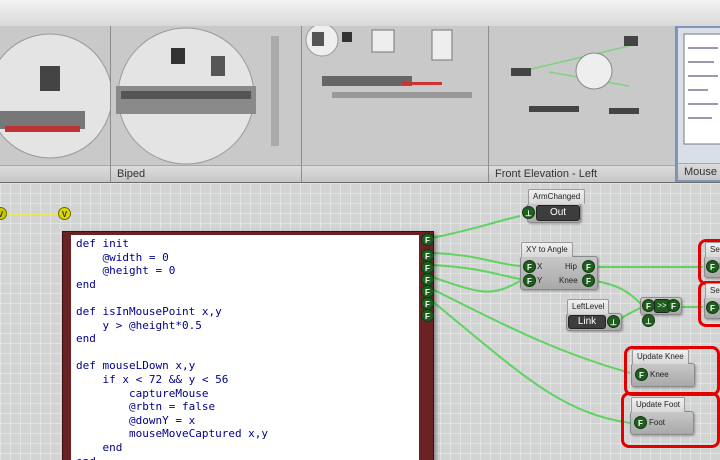  I want to click on node-title: Update Knee, so click(660, 356).